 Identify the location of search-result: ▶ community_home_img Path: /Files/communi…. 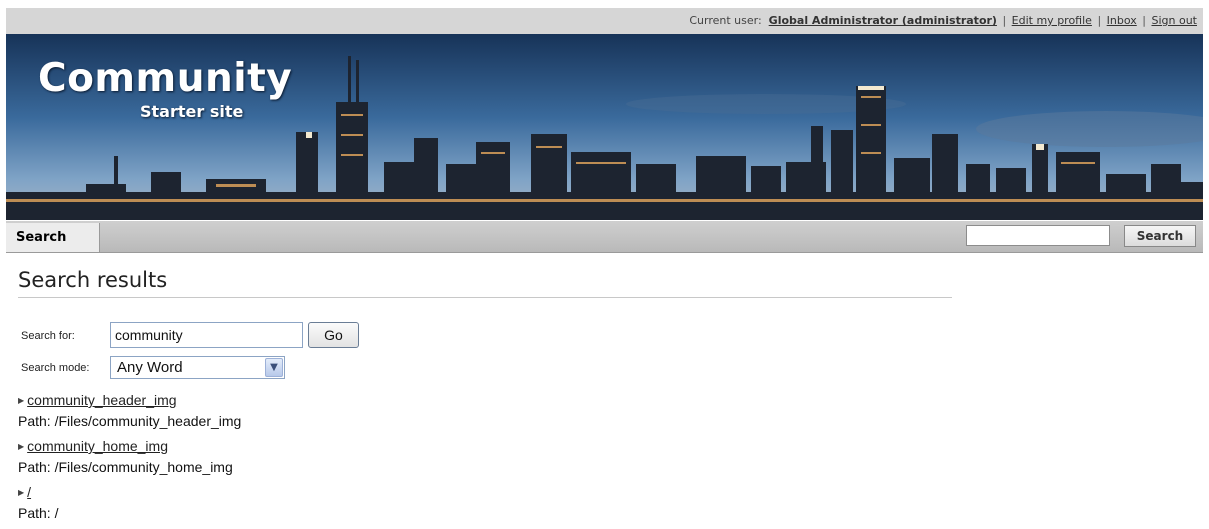
(125, 456).